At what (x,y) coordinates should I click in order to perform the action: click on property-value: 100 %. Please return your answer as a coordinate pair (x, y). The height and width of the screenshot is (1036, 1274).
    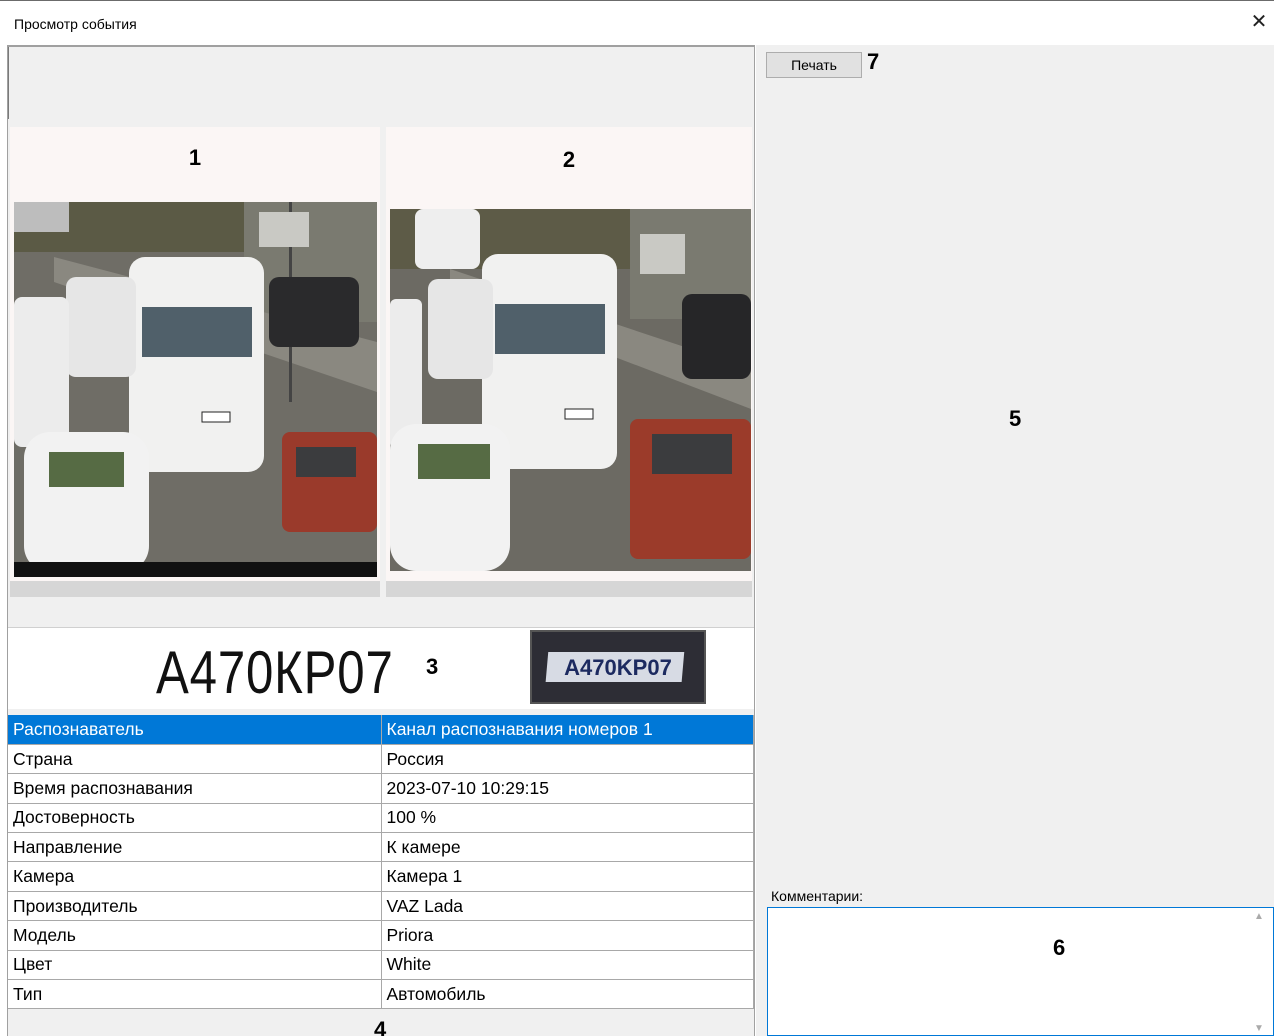
    Looking at the image, I should click on (567, 818).